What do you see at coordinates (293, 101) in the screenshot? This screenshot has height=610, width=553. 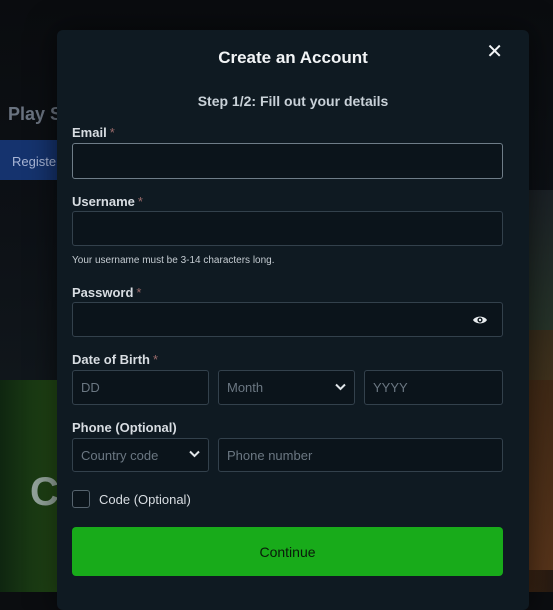 I see `step-indicator: Step 1/2: Fill out your details` at bounding box center [293, 101].